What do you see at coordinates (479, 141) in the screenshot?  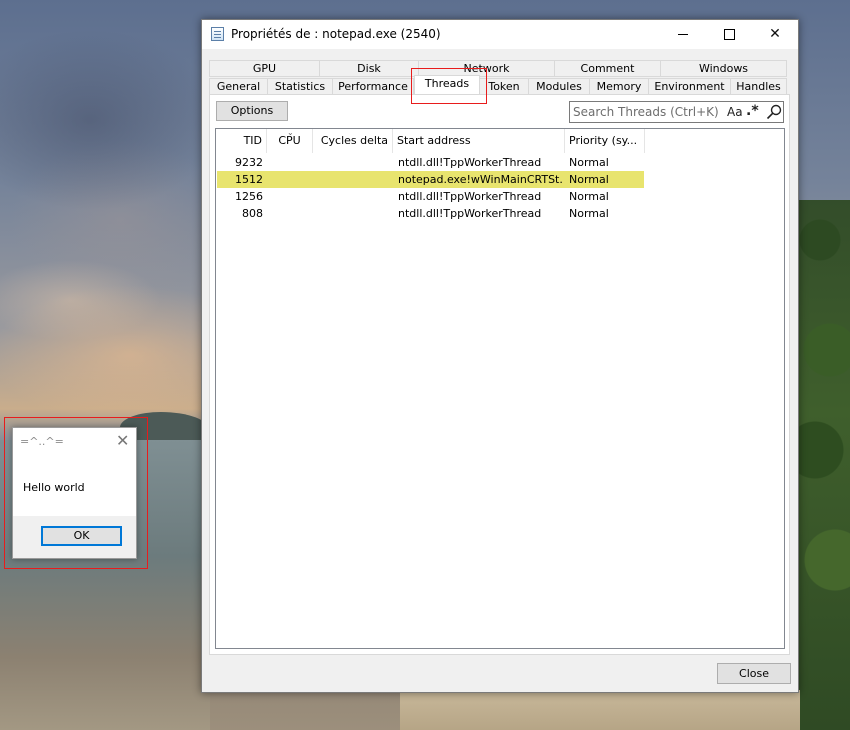 I see `column-header-start-address: Start address` at bounding box center [479, 141].